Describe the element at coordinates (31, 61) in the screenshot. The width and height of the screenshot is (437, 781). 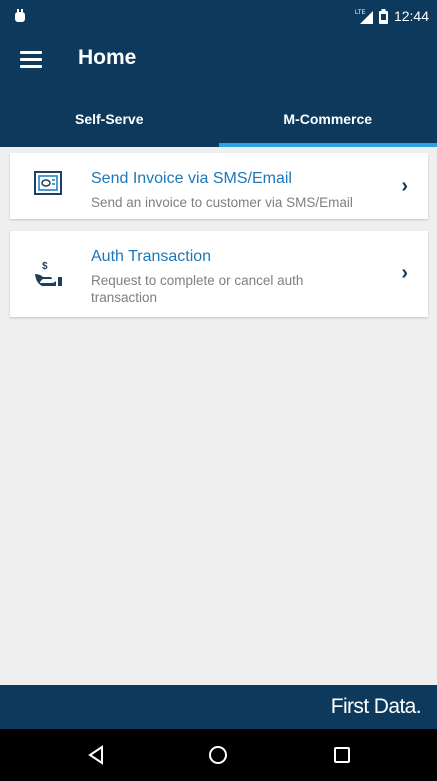
I see `hamburger-menu-icon` at that location.